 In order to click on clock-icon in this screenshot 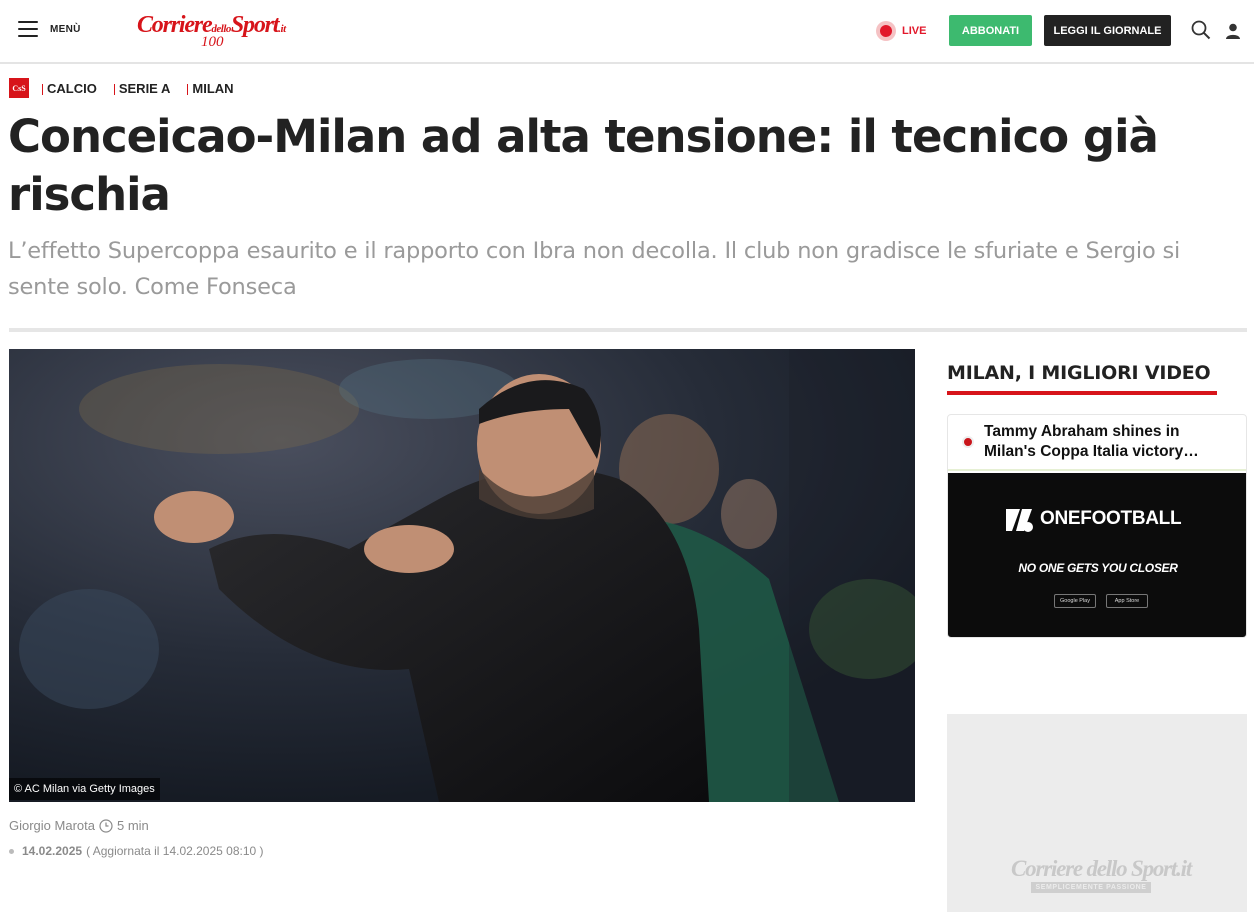, I will do `click(106, 825)`.